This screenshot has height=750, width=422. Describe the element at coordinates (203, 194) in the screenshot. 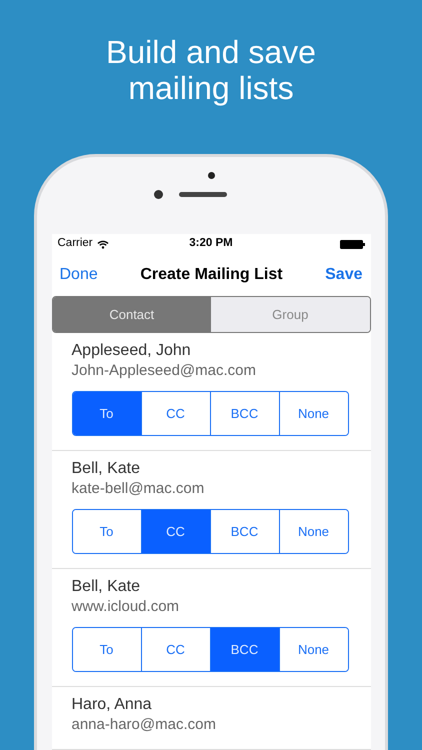

I see `speaker-icon` at that location.